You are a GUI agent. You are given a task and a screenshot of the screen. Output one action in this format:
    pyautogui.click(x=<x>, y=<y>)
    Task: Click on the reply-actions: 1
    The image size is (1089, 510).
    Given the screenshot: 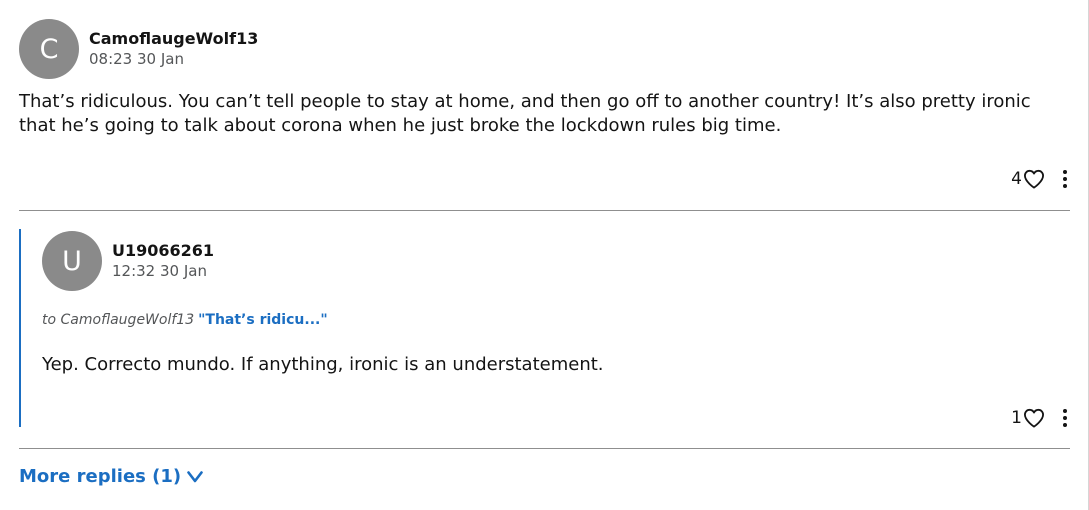 What is the action you would take?
    pyautogui.click(x=1039, y=418)
    